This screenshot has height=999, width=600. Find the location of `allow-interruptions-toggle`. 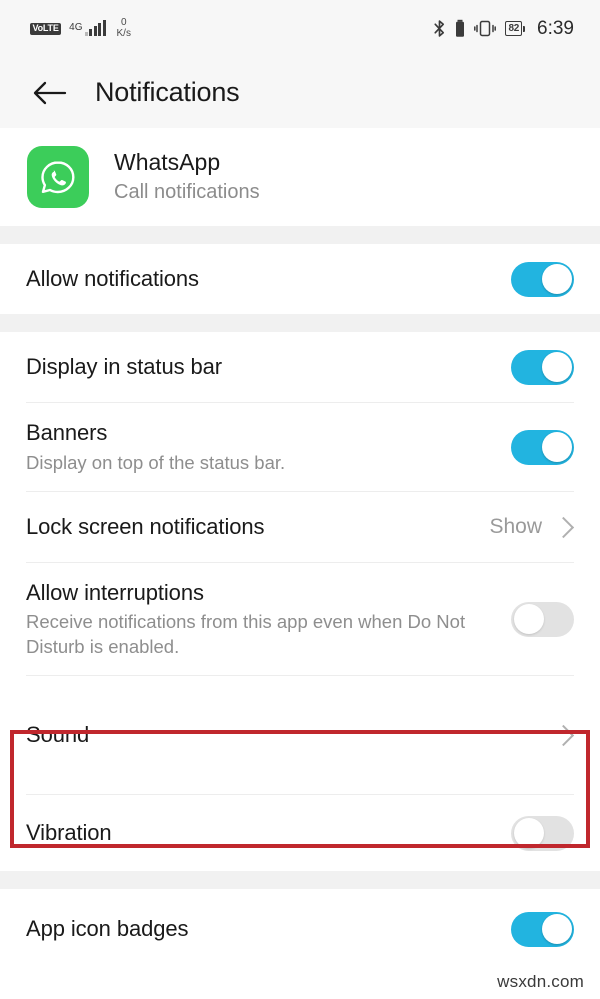

allow-interruptions-toggle is located at coordinates (542, 619).